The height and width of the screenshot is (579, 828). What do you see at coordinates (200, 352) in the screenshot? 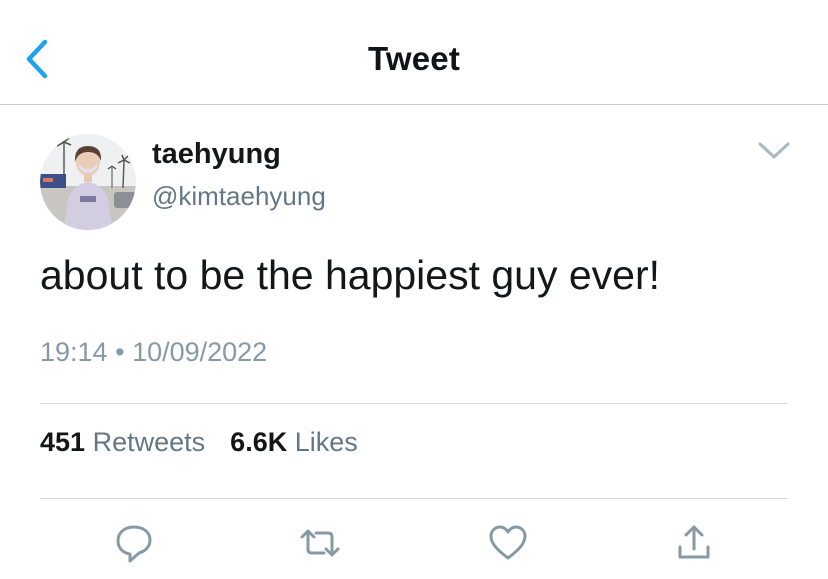
I see `tweet-date: 10/09/2022` at bounding box center [200, 352].